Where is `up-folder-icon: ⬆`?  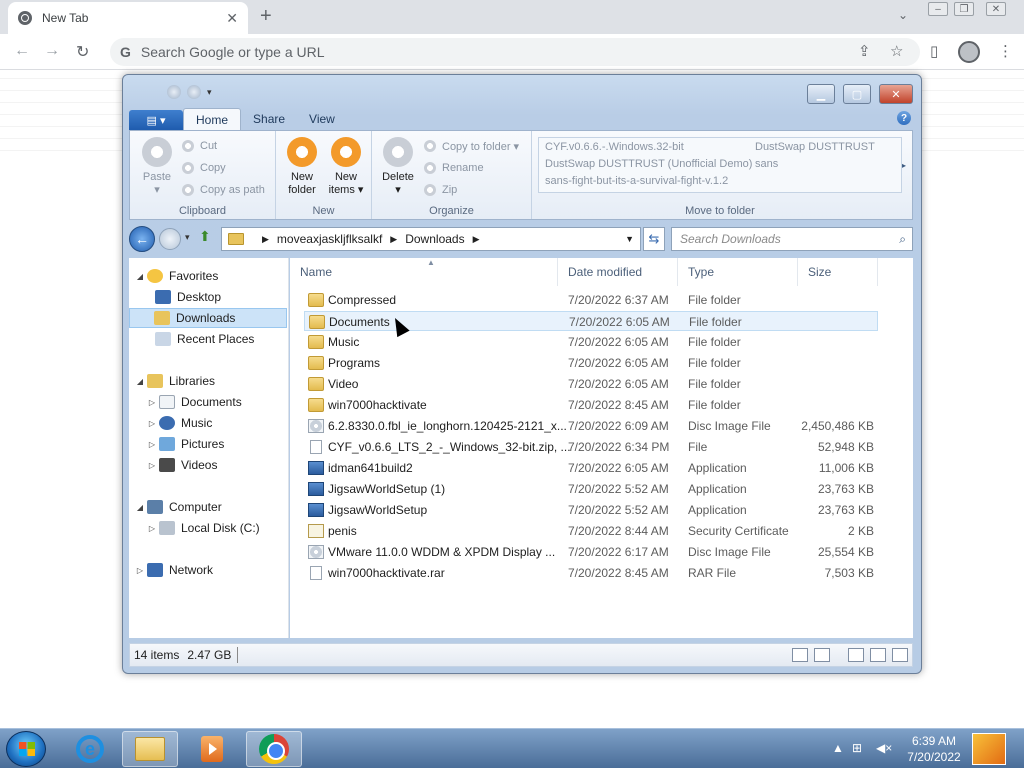 up-folder-icon: ⬆ is located at coordinates (209, 238).